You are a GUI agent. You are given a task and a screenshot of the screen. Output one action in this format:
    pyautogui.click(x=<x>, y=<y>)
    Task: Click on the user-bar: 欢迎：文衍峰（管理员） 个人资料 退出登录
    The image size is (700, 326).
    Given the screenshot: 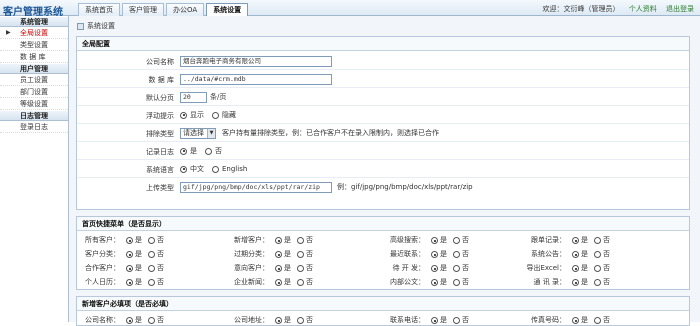 What is the action you would take?
    pyautogui.click(x=618, y=9)
    